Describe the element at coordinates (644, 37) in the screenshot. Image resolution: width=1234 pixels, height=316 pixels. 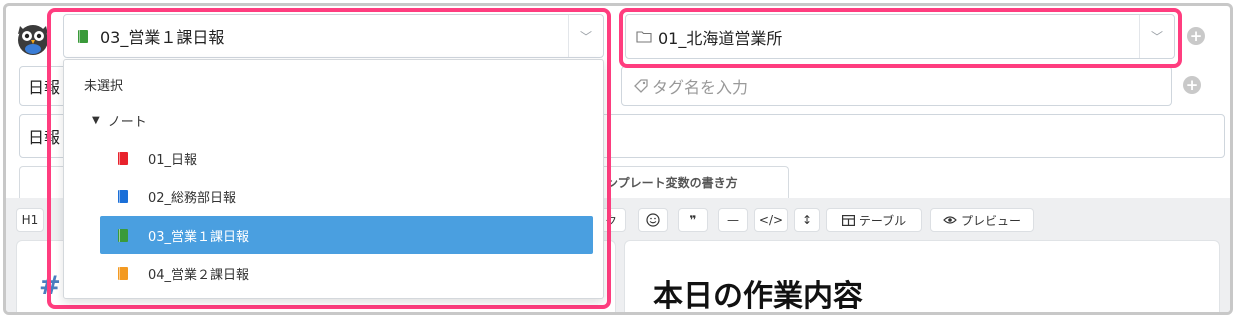
I see `folder-icon` at that location.